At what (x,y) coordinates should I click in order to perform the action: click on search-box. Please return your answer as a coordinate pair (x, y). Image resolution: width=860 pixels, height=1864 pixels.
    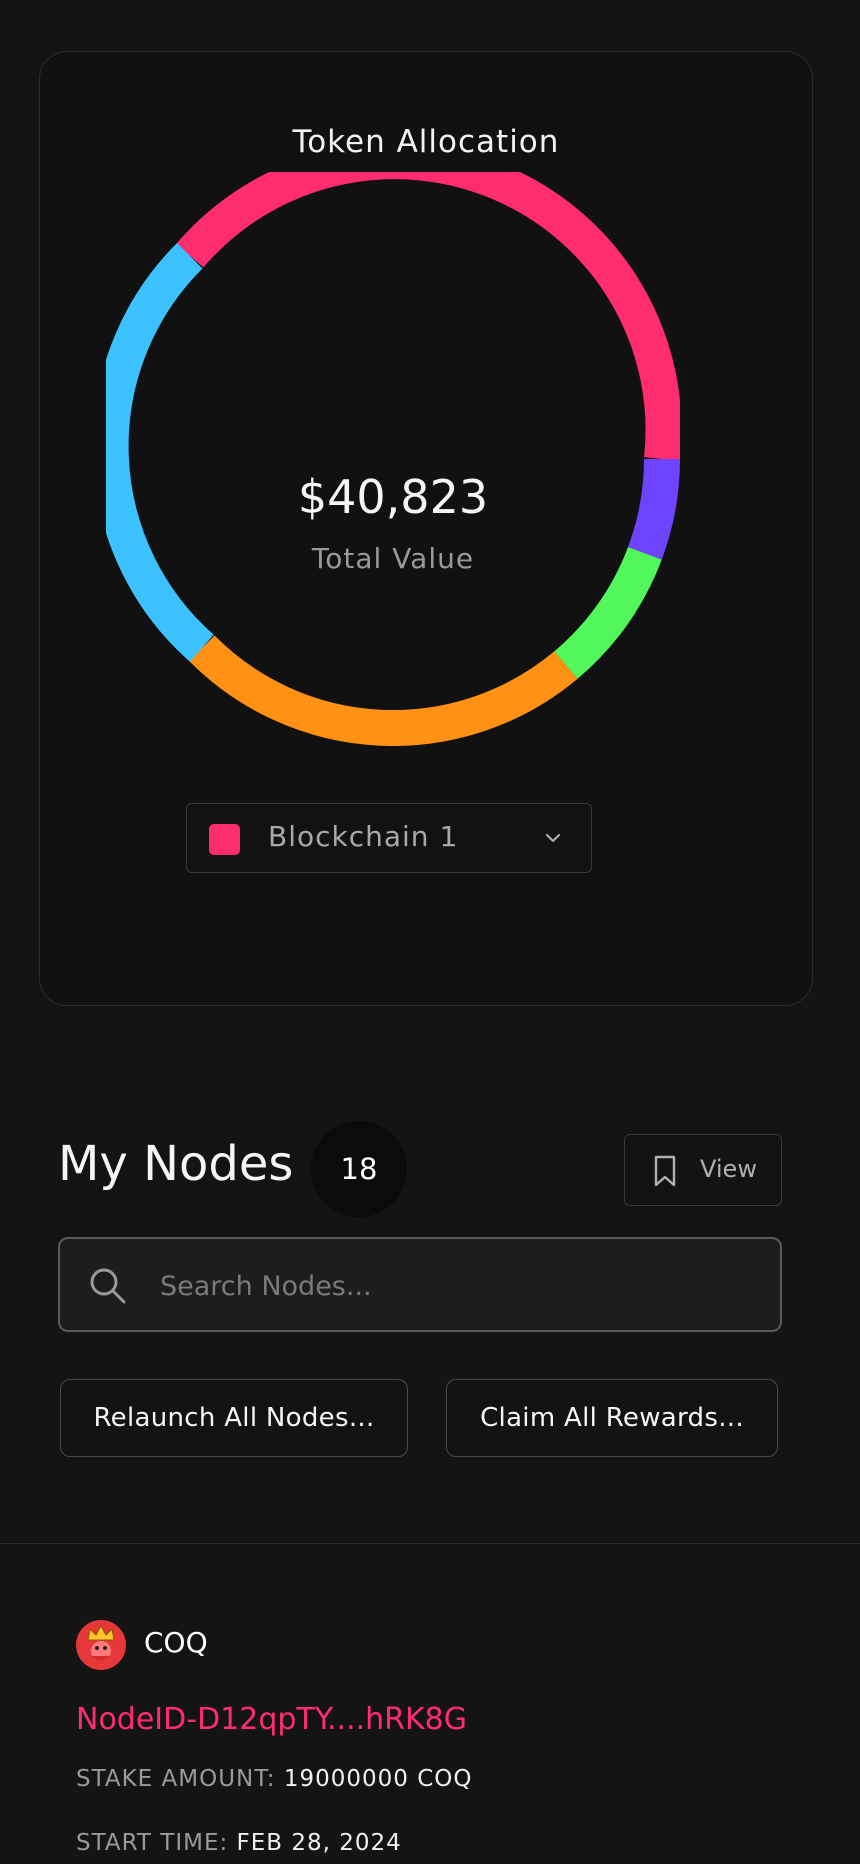
    Looking at the image, I should click on (420, 1284).